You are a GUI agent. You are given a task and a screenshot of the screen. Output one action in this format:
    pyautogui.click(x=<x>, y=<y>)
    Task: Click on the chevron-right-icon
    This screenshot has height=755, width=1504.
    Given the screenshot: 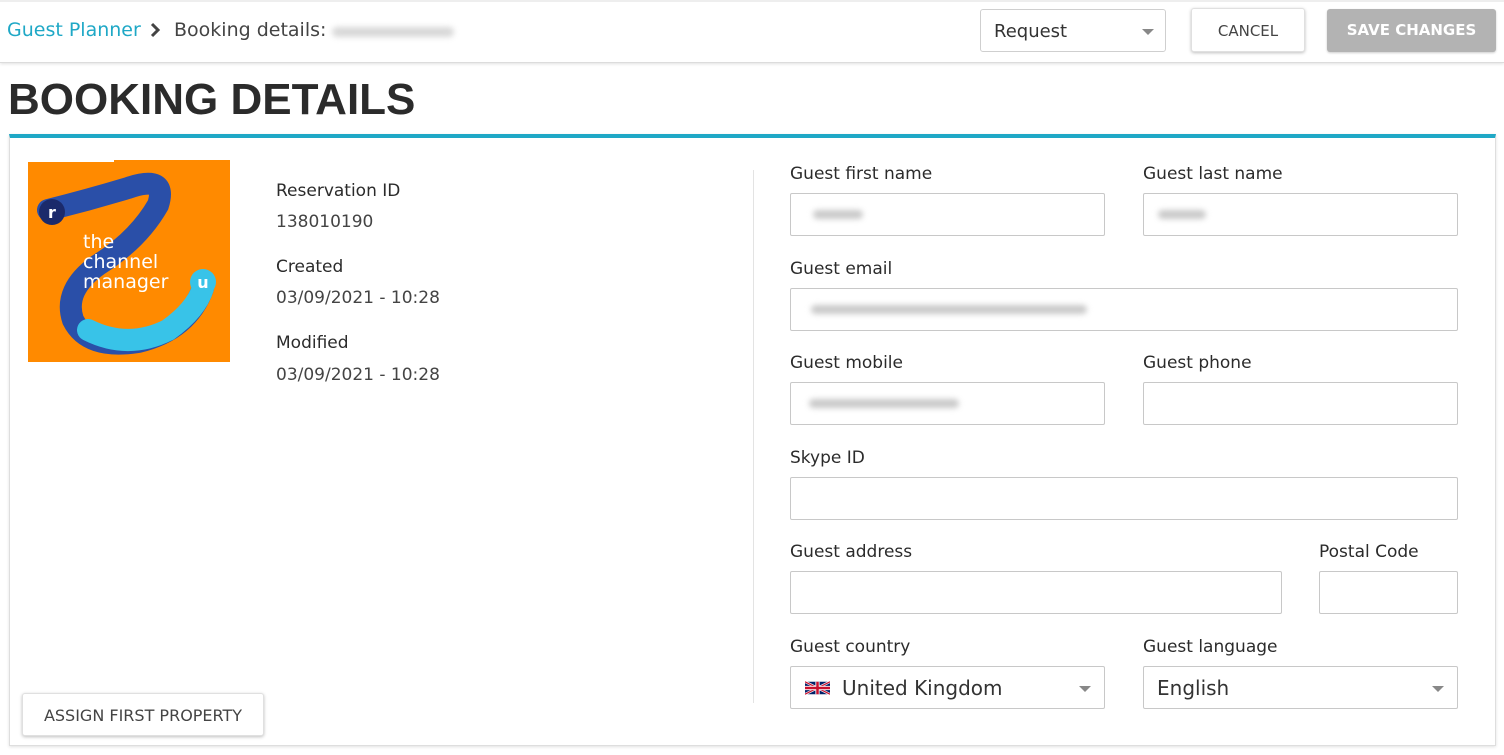 What is the action you would take?
    pyautogui.click(x=155, y=30)
    